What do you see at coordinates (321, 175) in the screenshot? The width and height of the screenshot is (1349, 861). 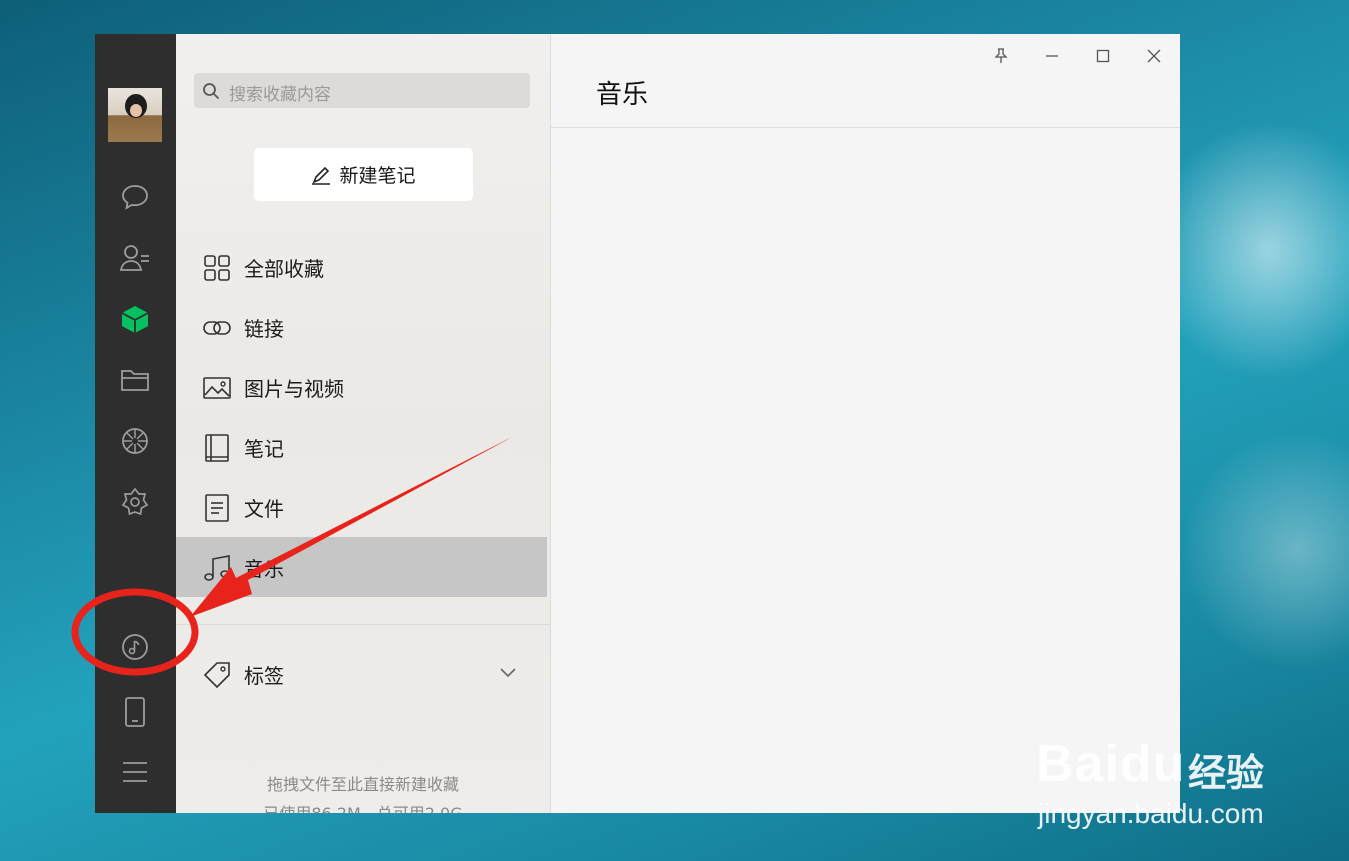 I see `pencil-icon` at bounding box center [321, 175].